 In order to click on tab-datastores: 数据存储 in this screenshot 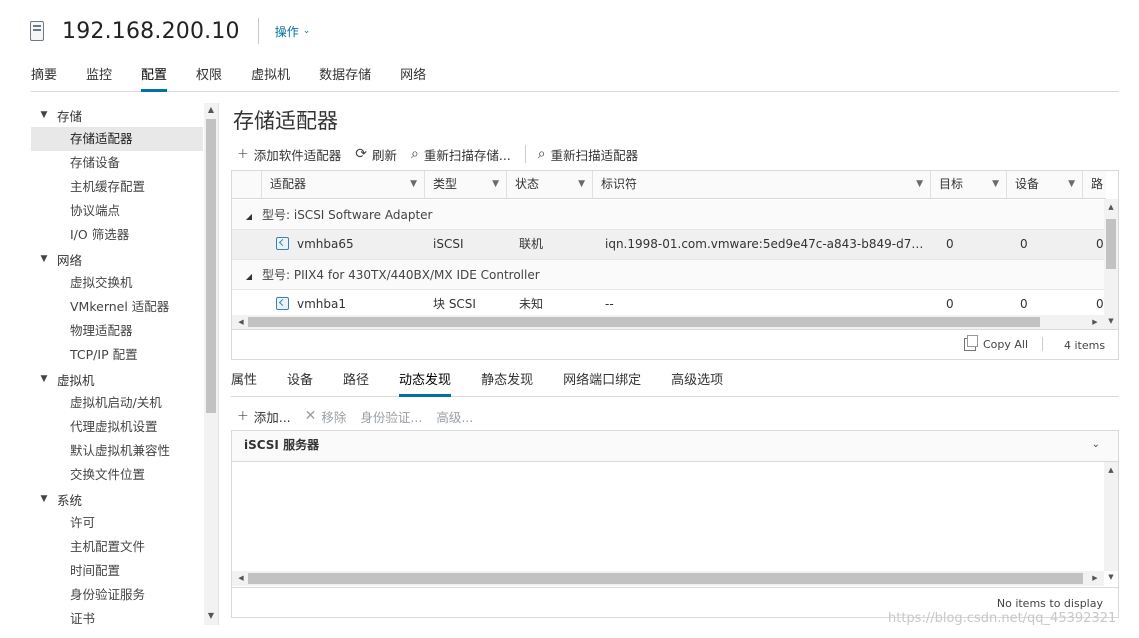, I will do `click(345, 73)`.